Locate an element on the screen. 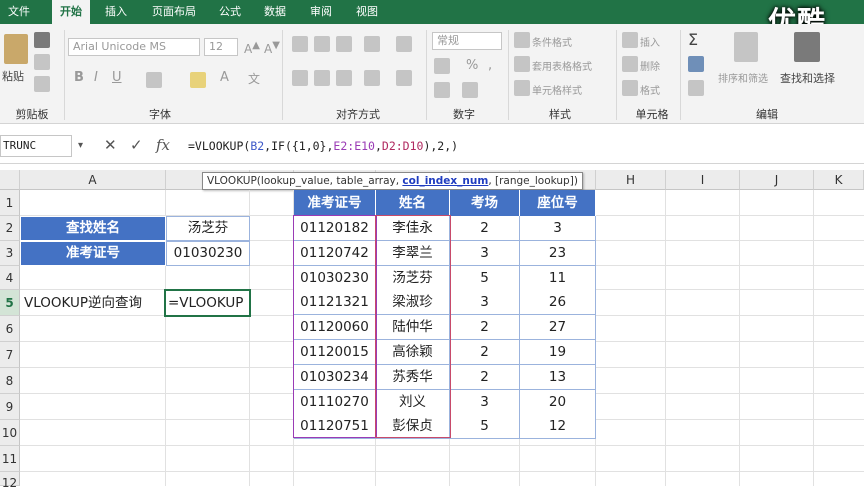 This screenshot has height=494, width=864. sort-filter-icon is located at coordinates (746, 47).